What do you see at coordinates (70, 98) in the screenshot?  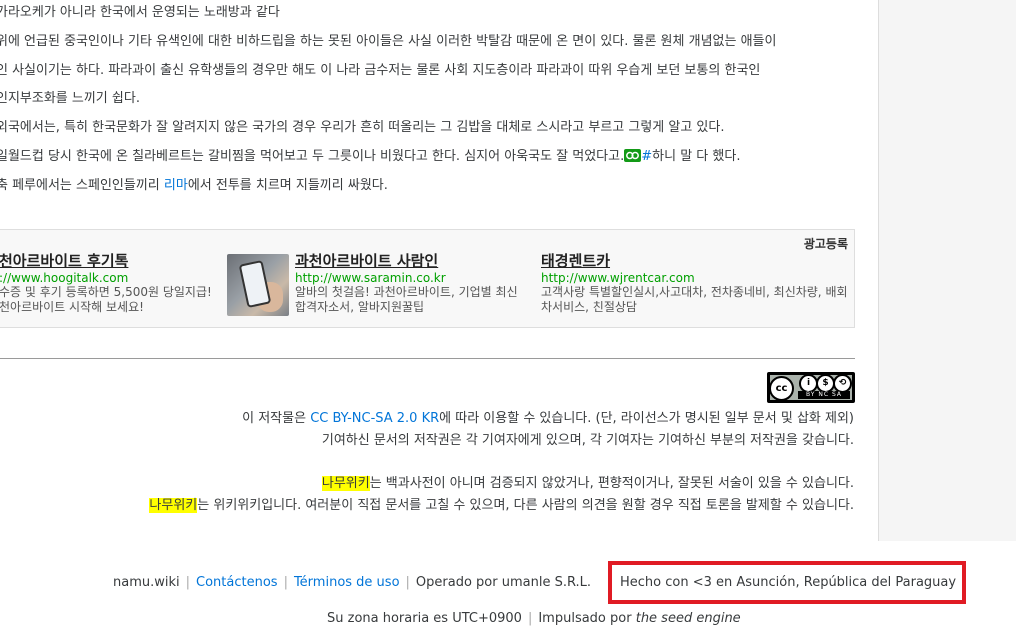 I see `article-line: 인지부조화를 느끼기 쉽다.` at bounding box center [70, 98].